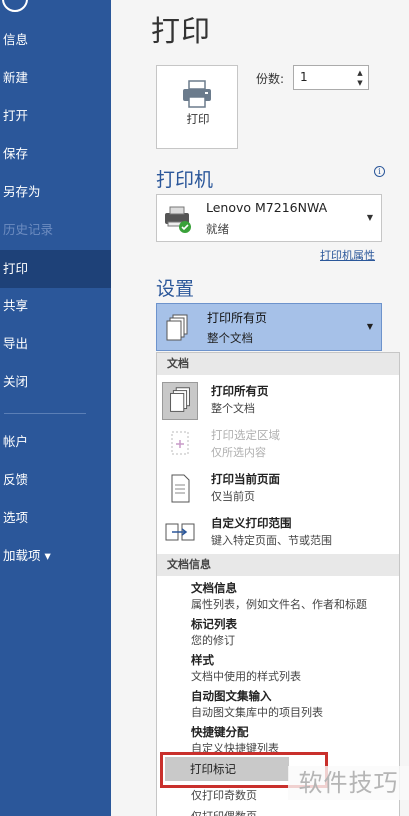  I want to click on nav-history: 历史记录, so click(28, 229).